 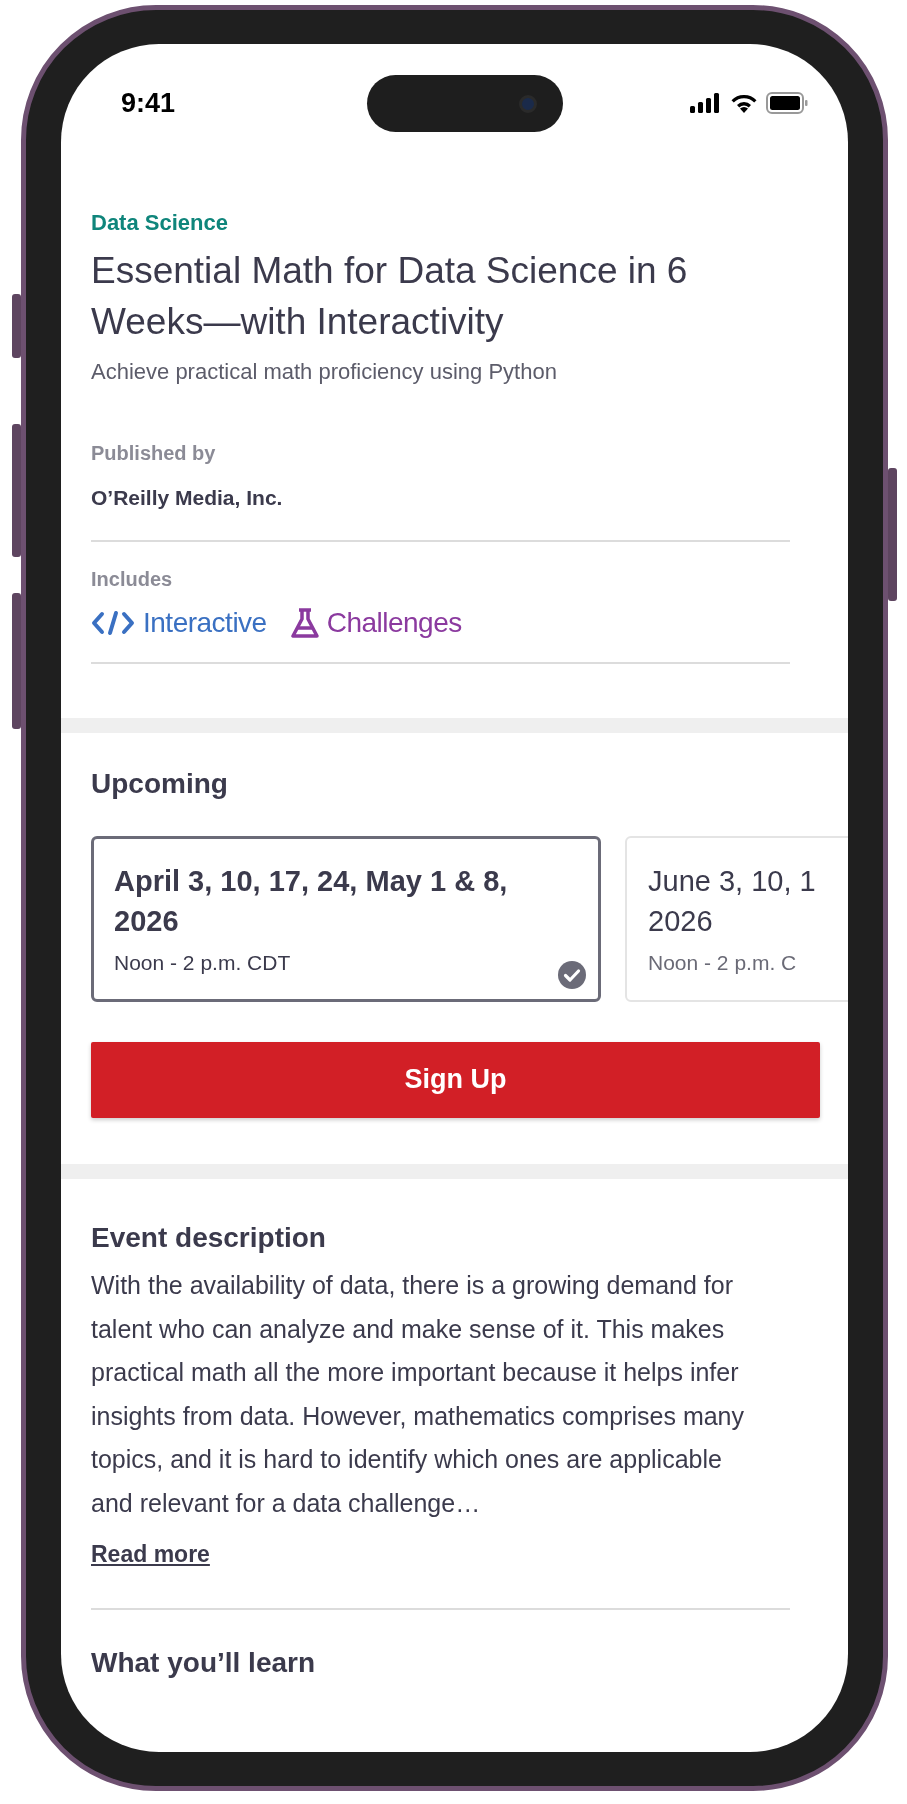 I want to click on status-time: 9:41, so click(x=149, y=103).